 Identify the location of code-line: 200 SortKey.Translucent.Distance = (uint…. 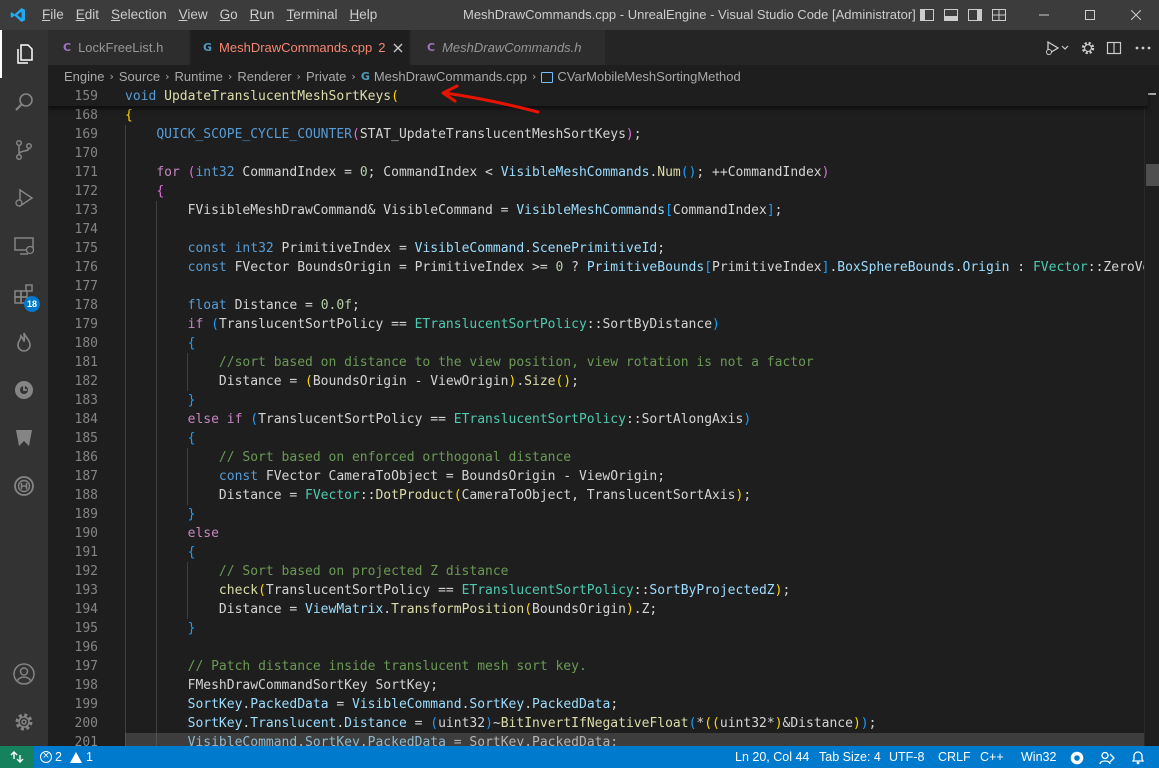
(598, 723).